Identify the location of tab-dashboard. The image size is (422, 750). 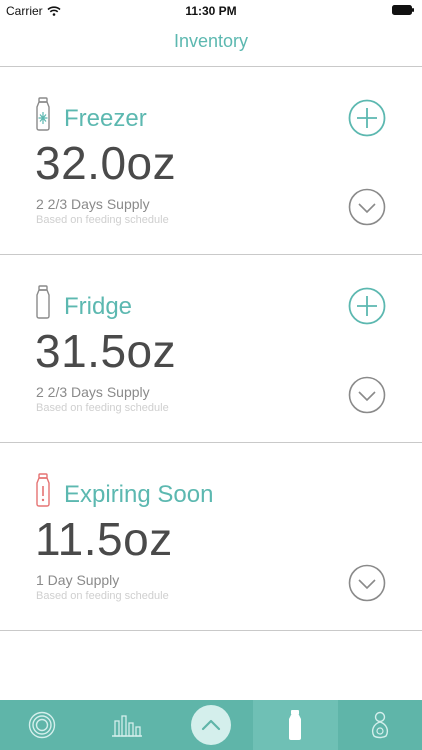
(42, 725).